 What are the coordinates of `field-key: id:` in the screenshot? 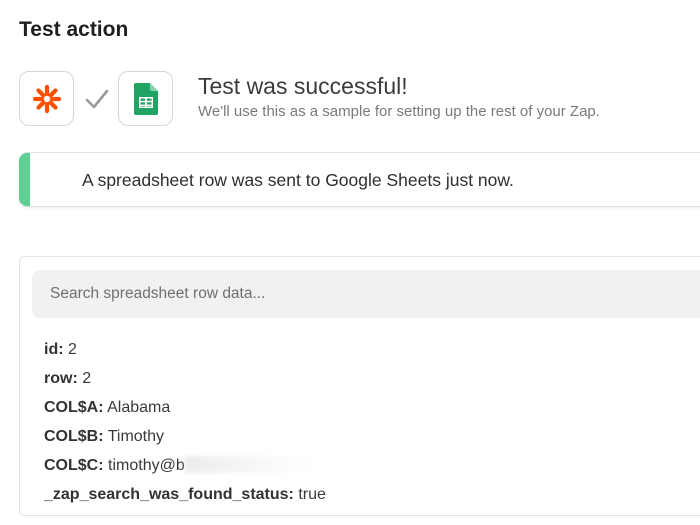 It's located at (54, 349).